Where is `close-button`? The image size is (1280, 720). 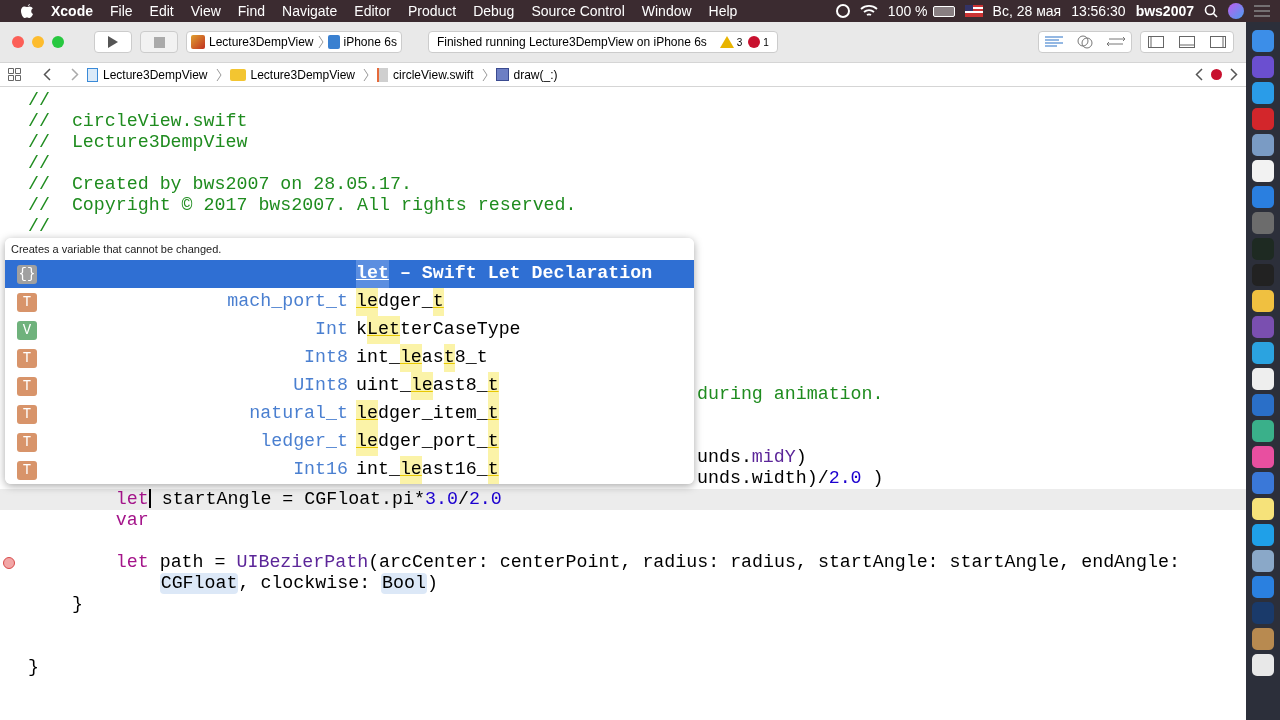 close-button is located at coordinates (18, 42).